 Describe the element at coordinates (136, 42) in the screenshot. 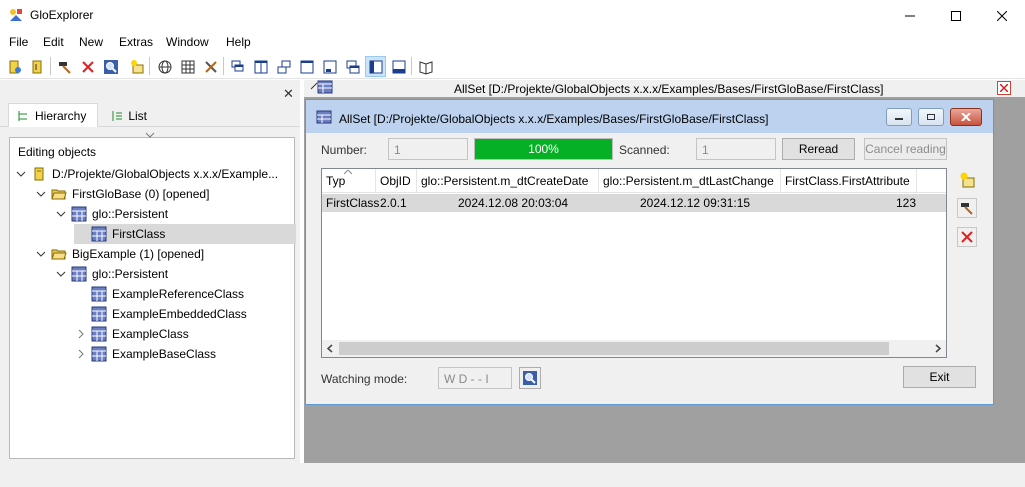

I see `menu-extras: Extras` at that location.